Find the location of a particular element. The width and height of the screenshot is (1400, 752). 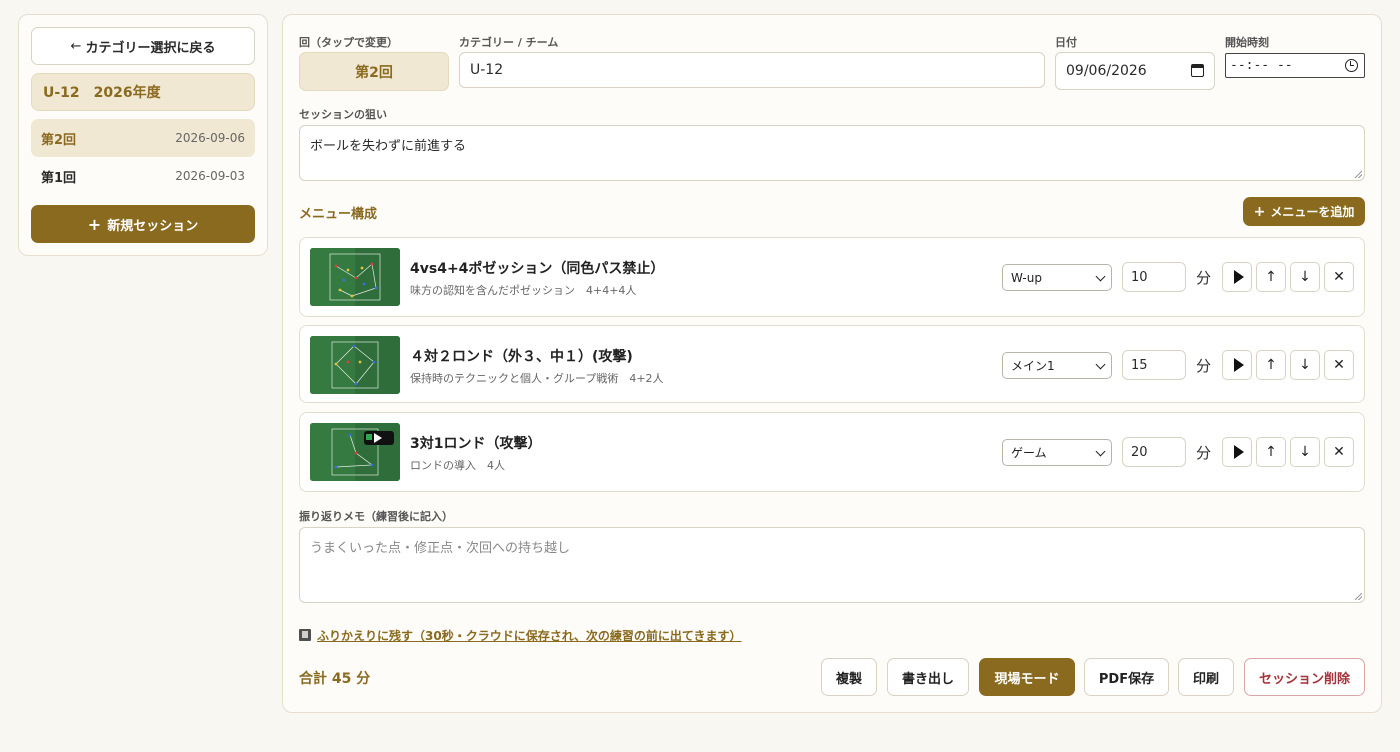

save-reflection-label: ふりかえりに残す（30秒・クラウドに保存され、次の練習の前に出てきます） is located at coordinates (529, 636).